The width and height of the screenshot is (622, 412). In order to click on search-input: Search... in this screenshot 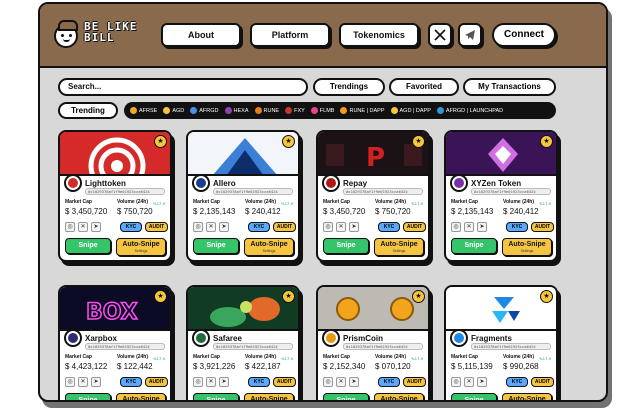, I will do `click(183, 87)`.